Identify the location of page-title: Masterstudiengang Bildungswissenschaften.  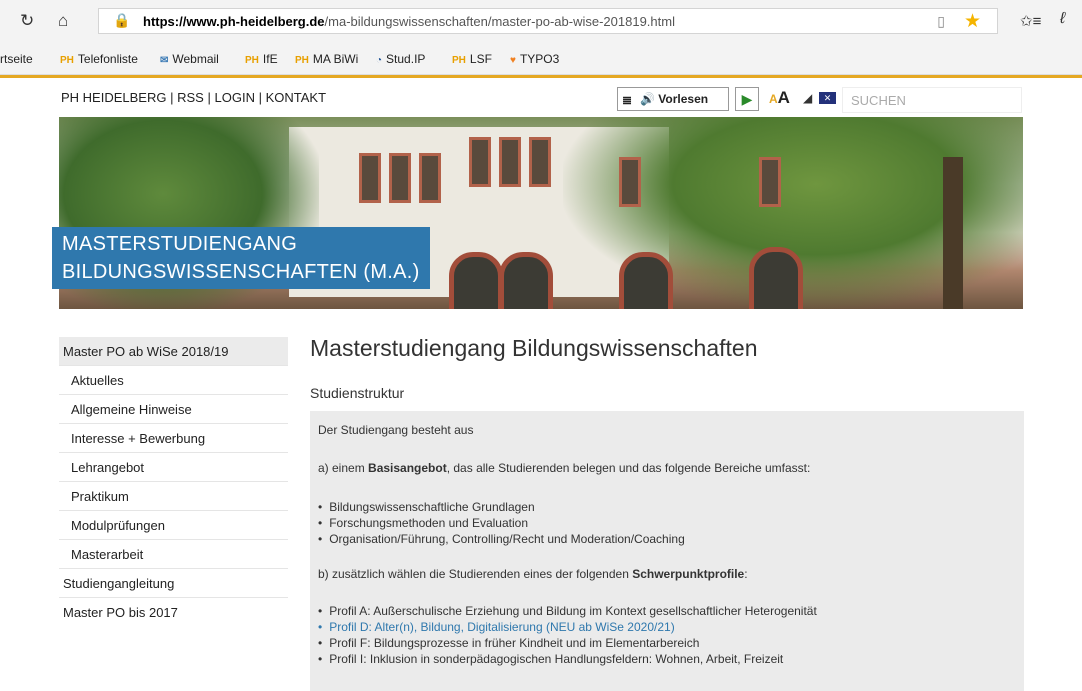
(534, 348).